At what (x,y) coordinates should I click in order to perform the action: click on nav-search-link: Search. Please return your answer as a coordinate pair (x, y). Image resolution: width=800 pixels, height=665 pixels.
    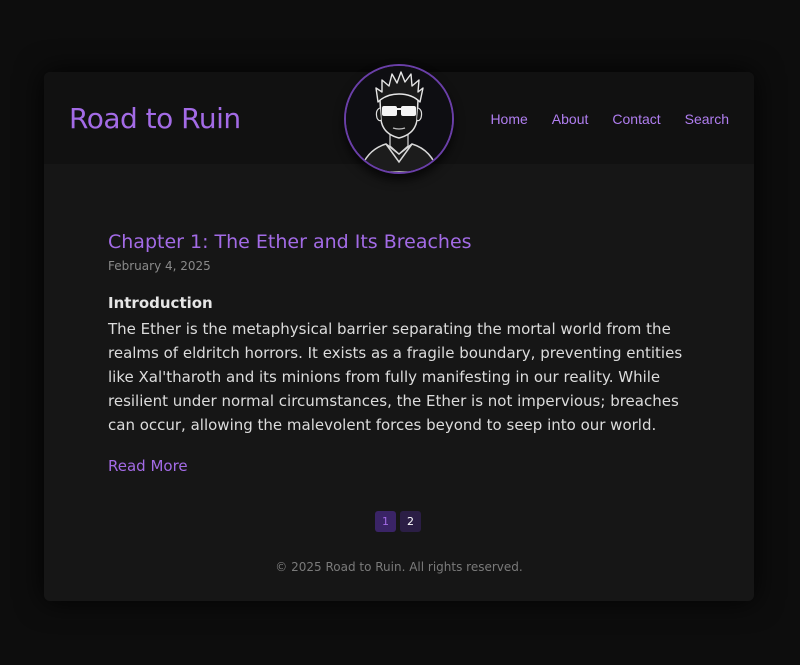
    Looking at the image, I should click on (707, 119).